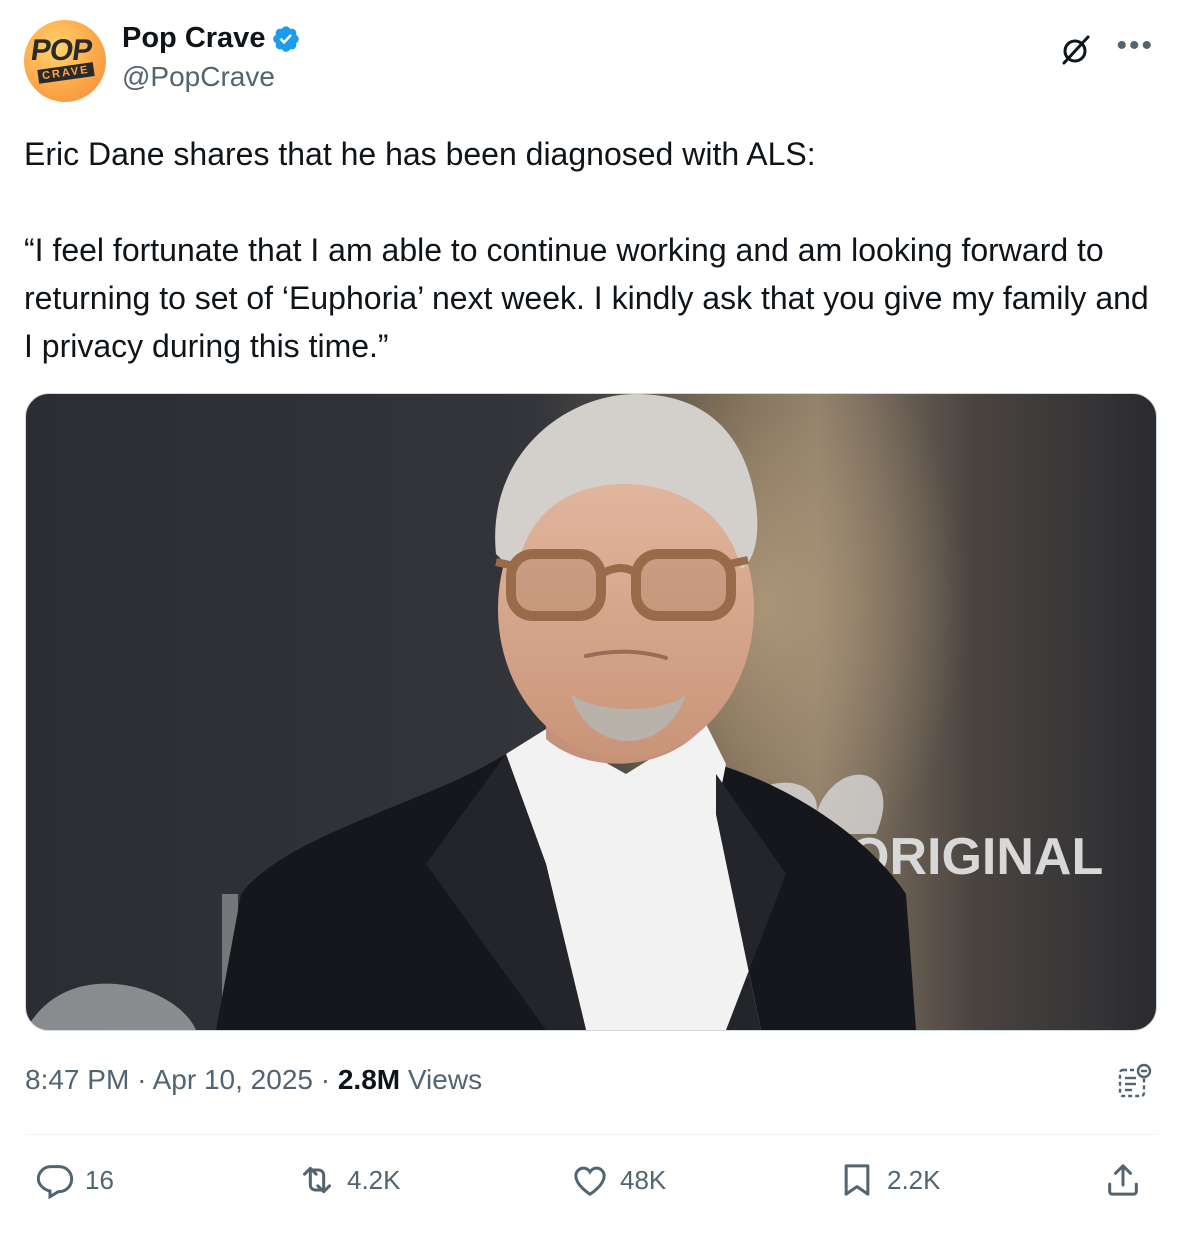  I want to click on display-name-row: Pop Crave, so click(211, 38).